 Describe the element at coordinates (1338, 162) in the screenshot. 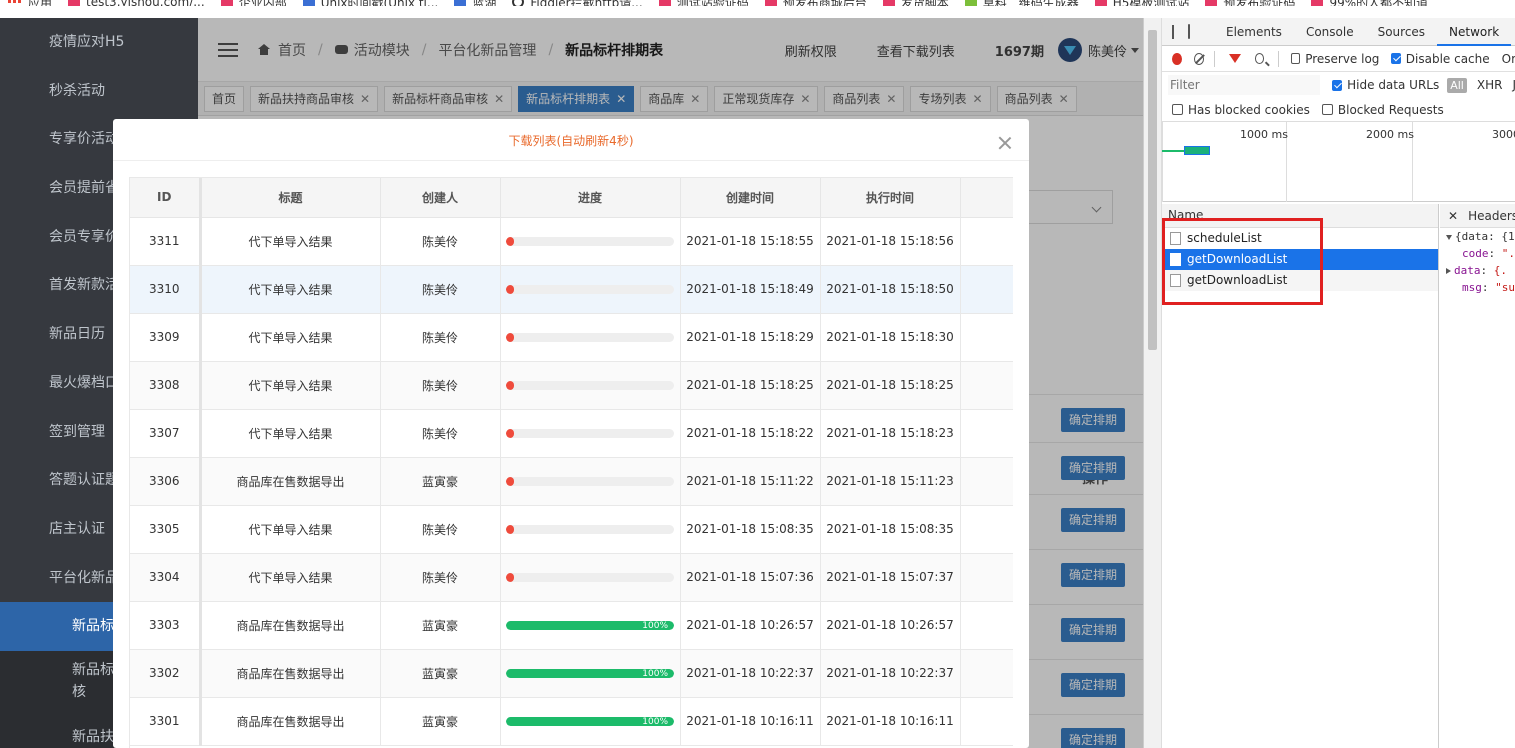

I see `network-timeline: 1000 ms 2000 ms 3000` at that location.